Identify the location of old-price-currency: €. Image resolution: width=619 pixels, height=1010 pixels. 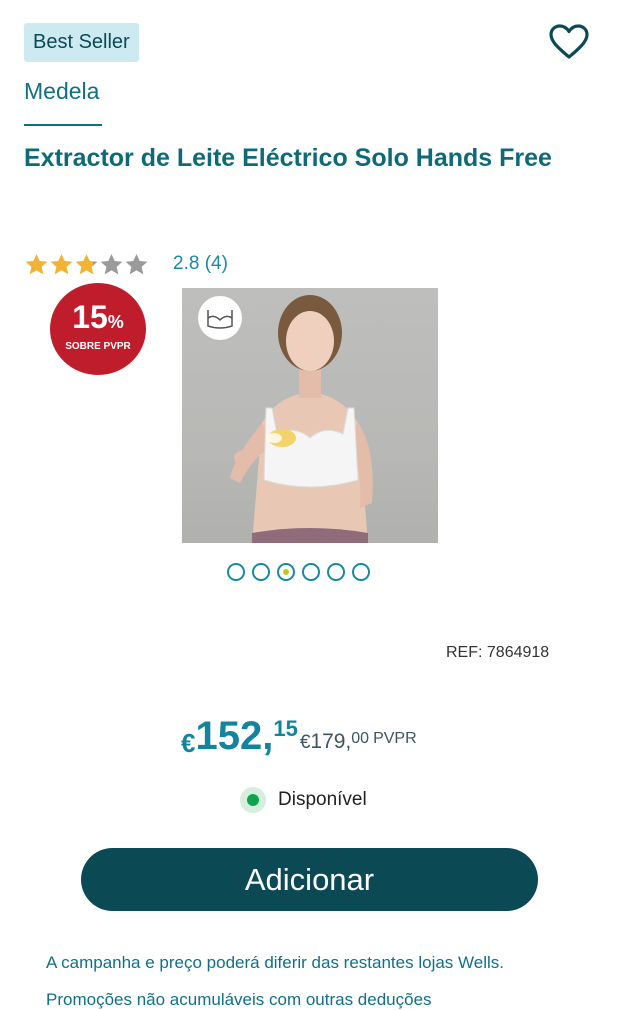
(305, 742).